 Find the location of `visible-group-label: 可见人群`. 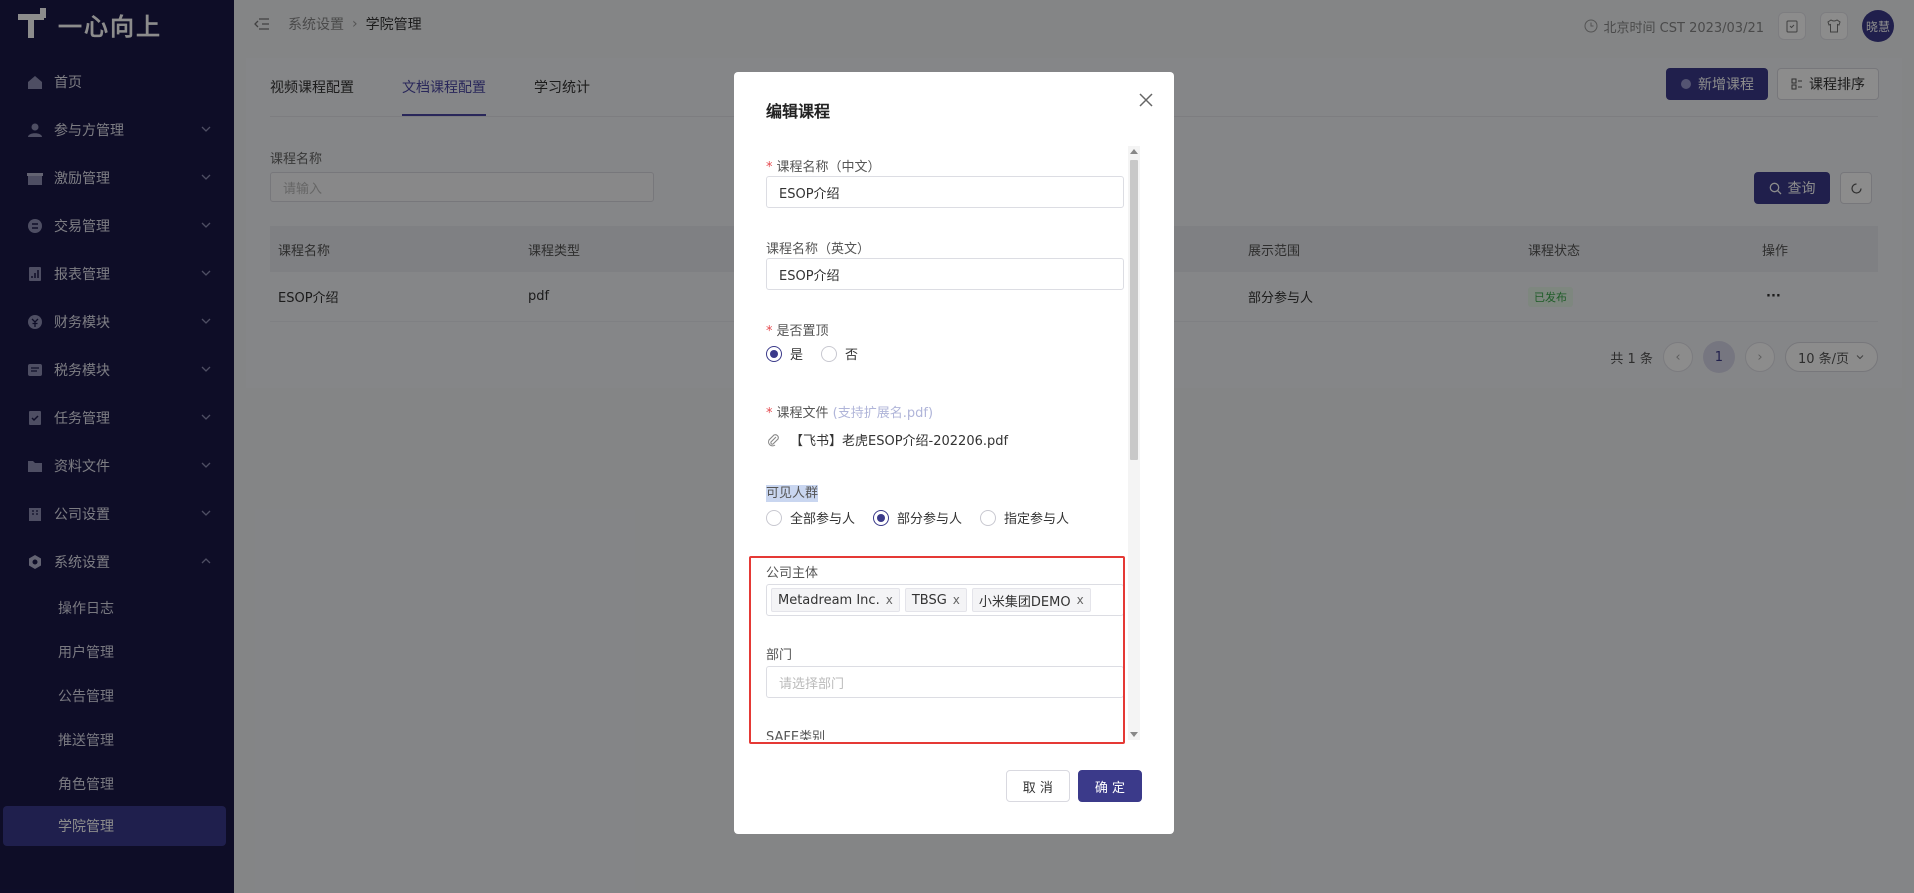

visible-group-label: 可见人群 is located at coordinates (792, 493).